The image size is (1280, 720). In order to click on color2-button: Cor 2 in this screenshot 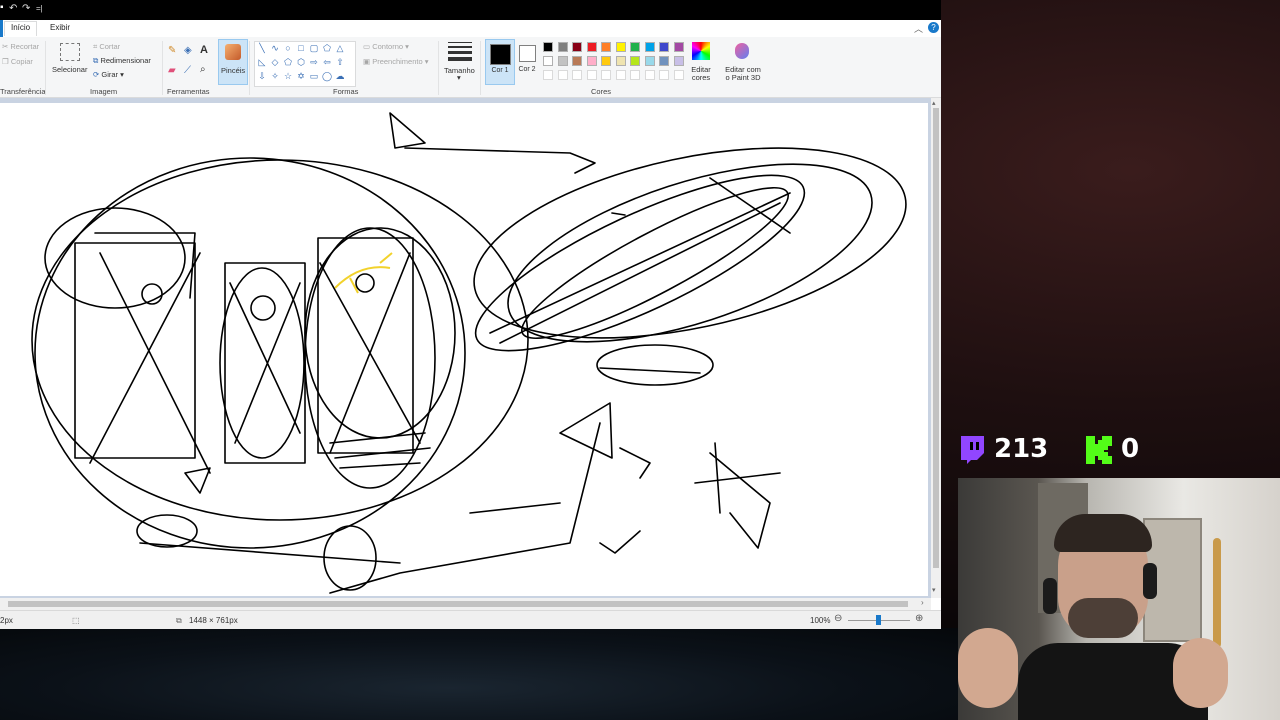, I will do `click(527, 61)`.